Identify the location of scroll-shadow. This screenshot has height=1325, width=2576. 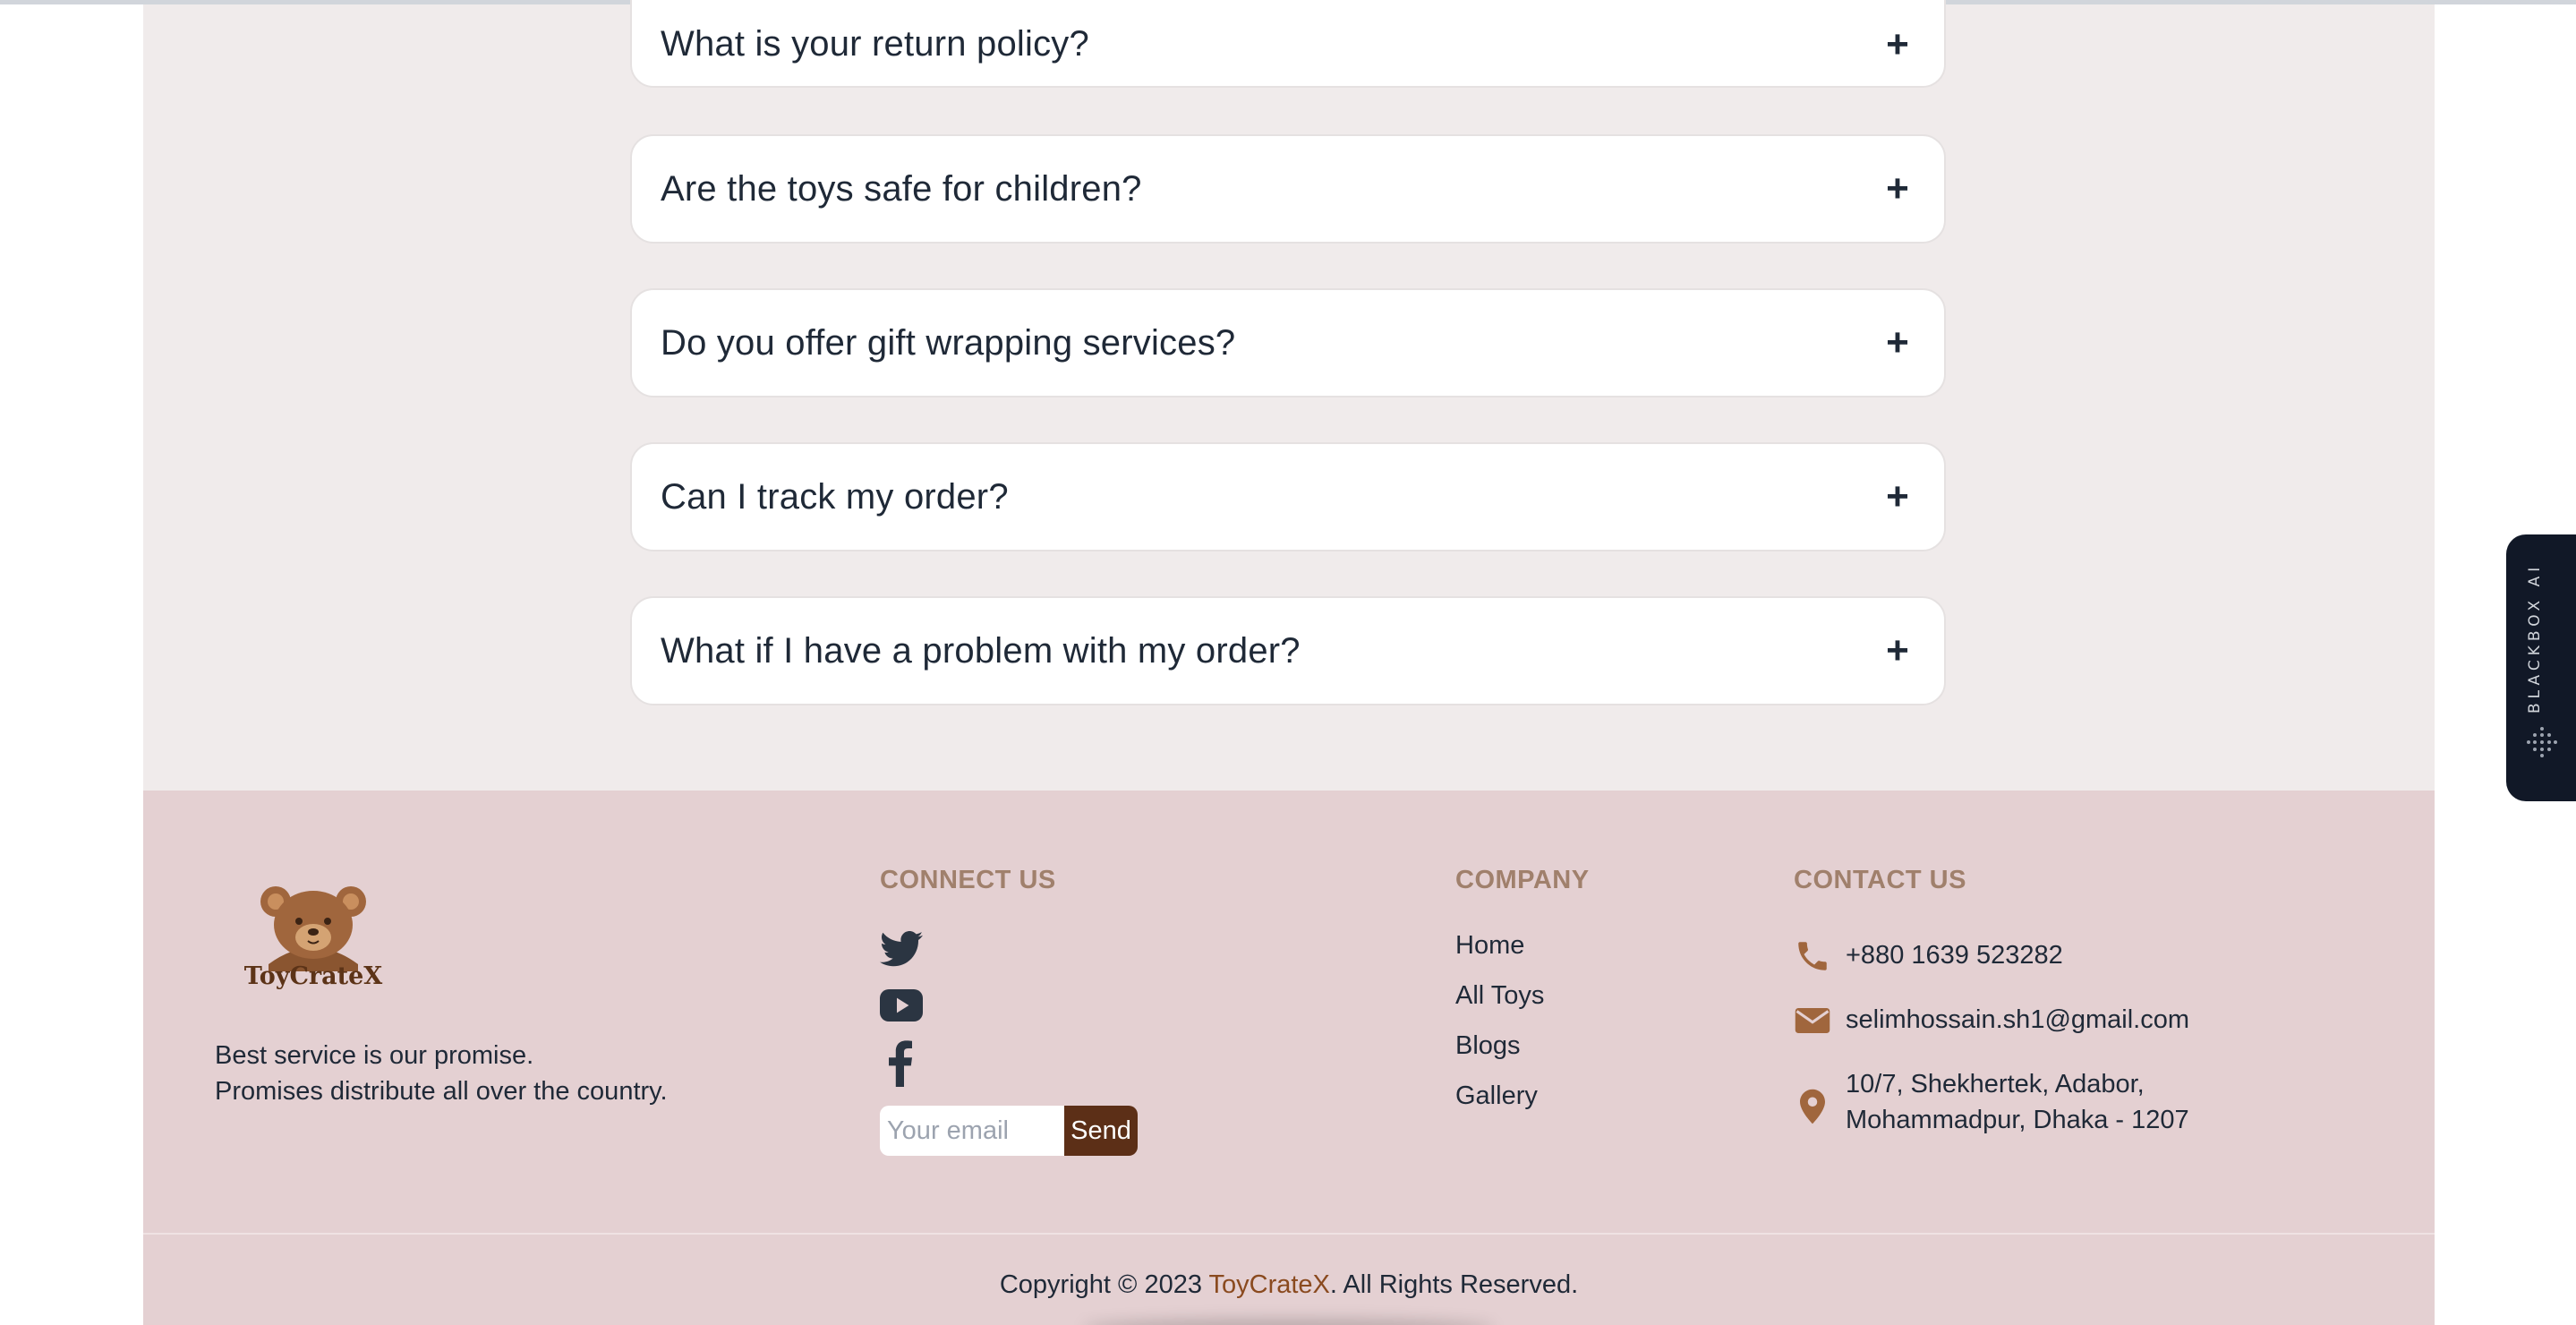
(1289, 1322).